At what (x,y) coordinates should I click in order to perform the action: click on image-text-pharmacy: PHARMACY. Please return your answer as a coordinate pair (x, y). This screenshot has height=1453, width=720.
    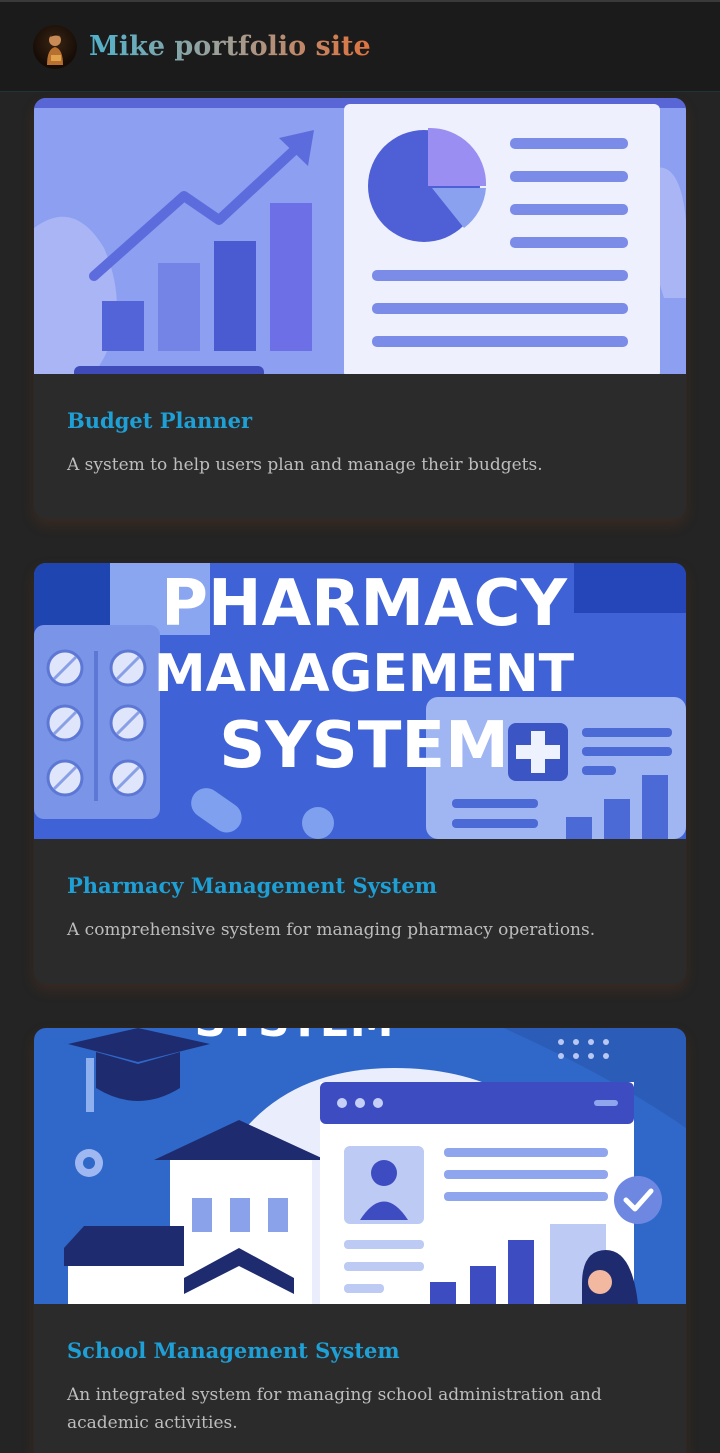
    Looking at the image, I should click on (364, 604).